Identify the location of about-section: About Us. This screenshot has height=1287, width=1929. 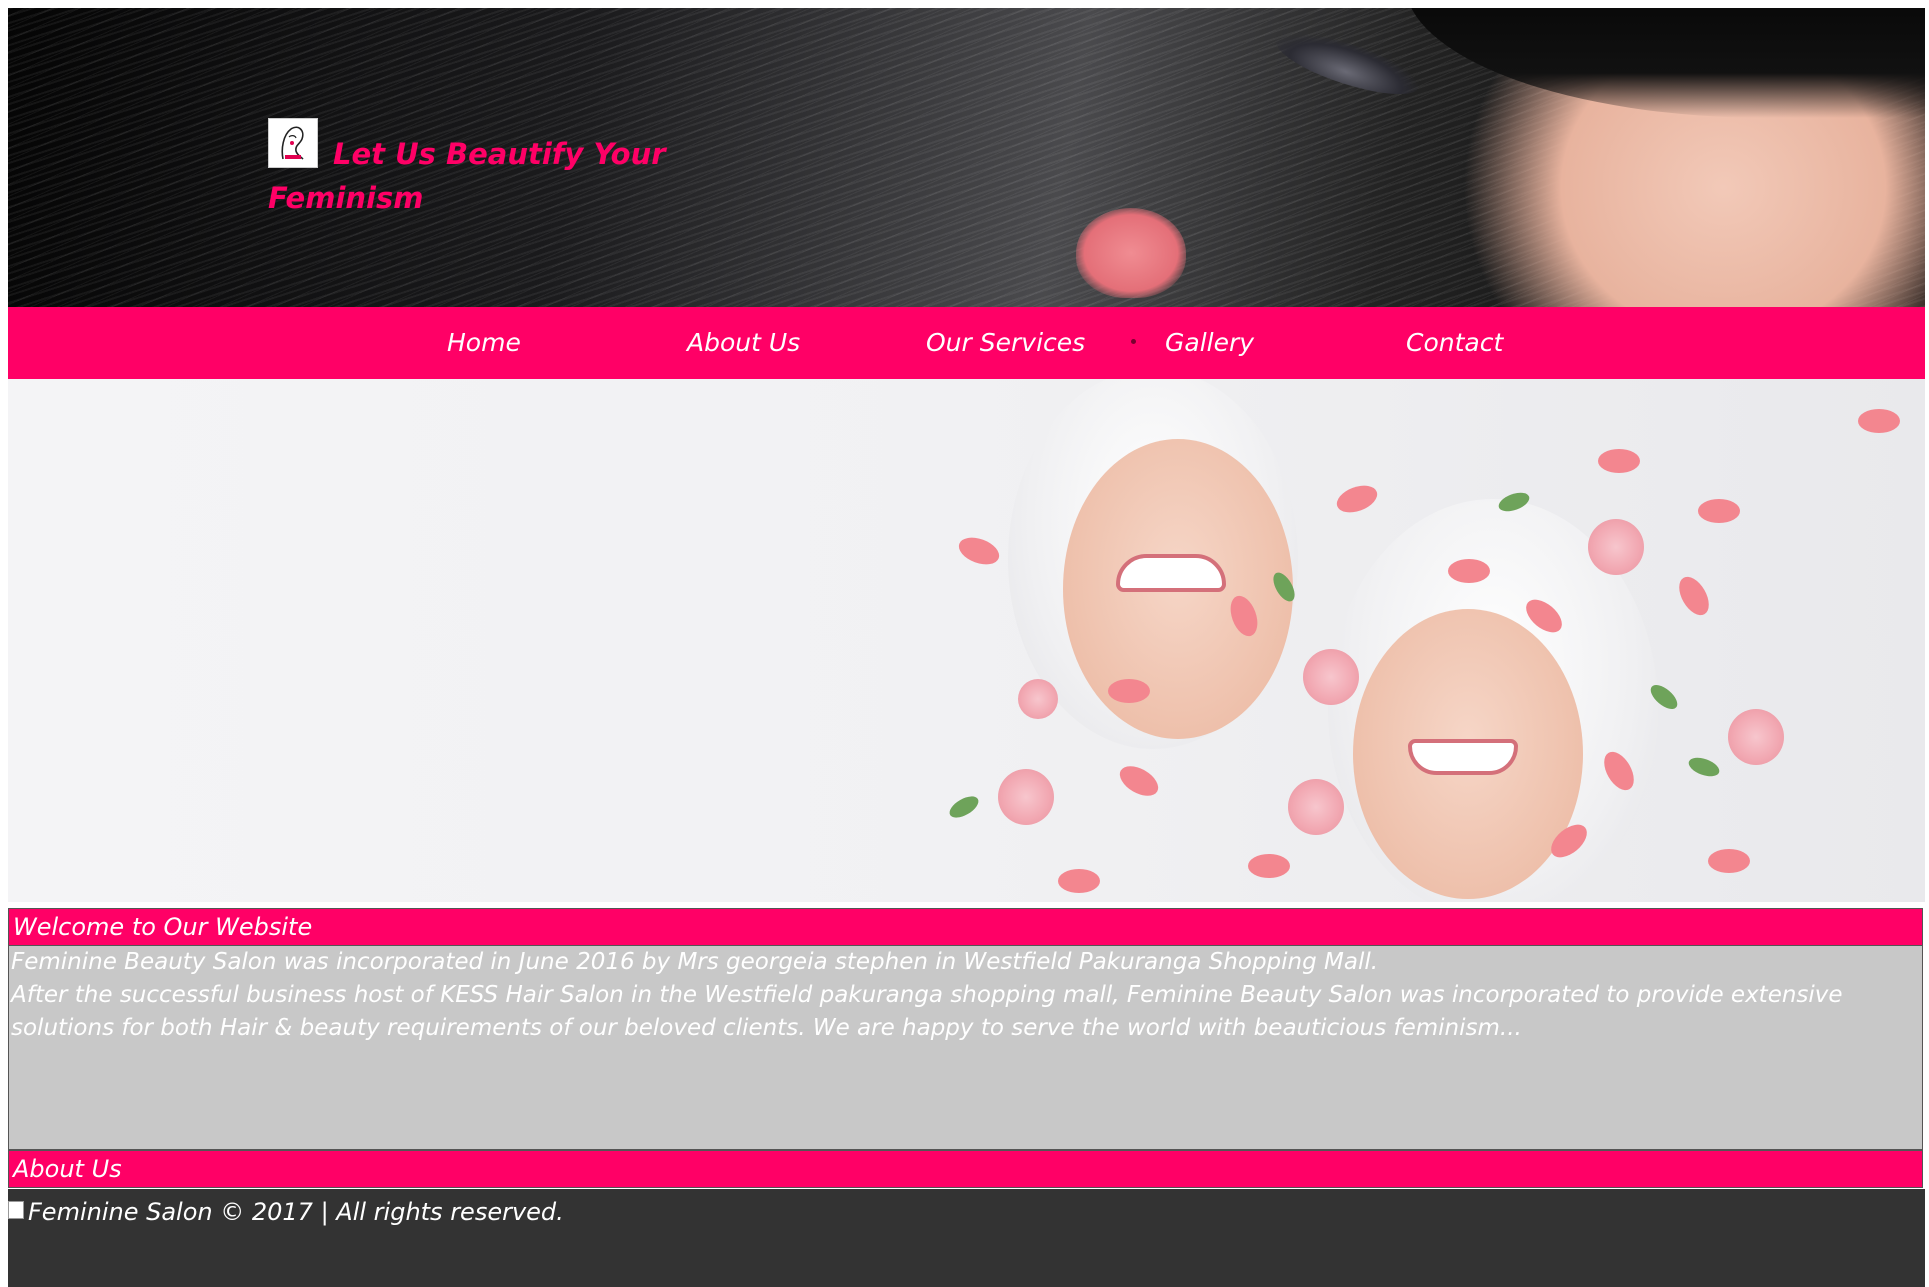
(965, 1169).